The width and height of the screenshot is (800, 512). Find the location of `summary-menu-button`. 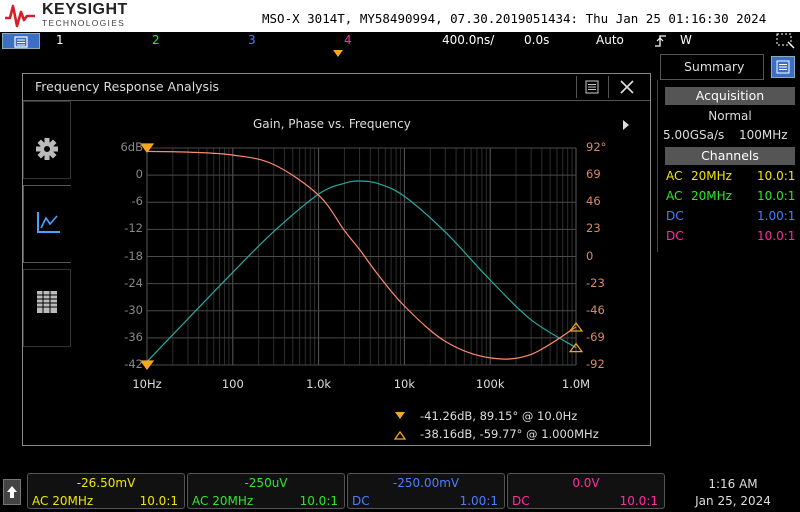

summary-menu-button is located at coordinates (783, 67).